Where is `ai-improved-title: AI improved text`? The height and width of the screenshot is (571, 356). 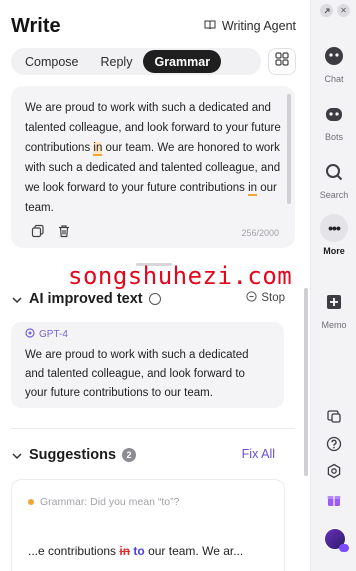
ai-improved-title: AI improved text is located at coordinates (86, 299).